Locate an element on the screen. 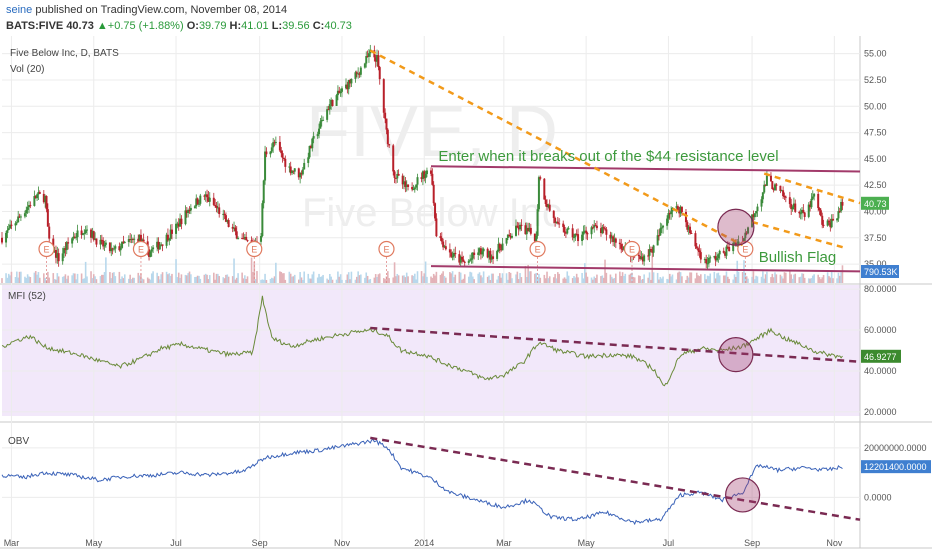  x-tick-label: May is located at coordinates (587, 543).